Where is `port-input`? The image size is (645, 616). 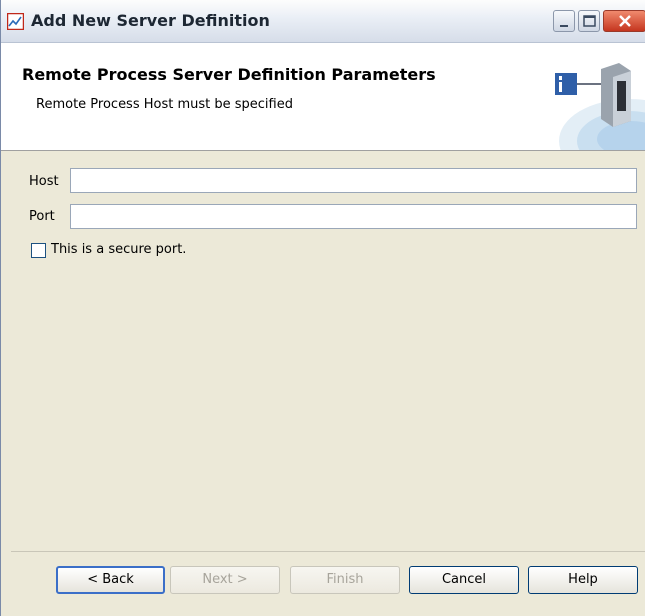 port-input is located at coordinates (353, 216).